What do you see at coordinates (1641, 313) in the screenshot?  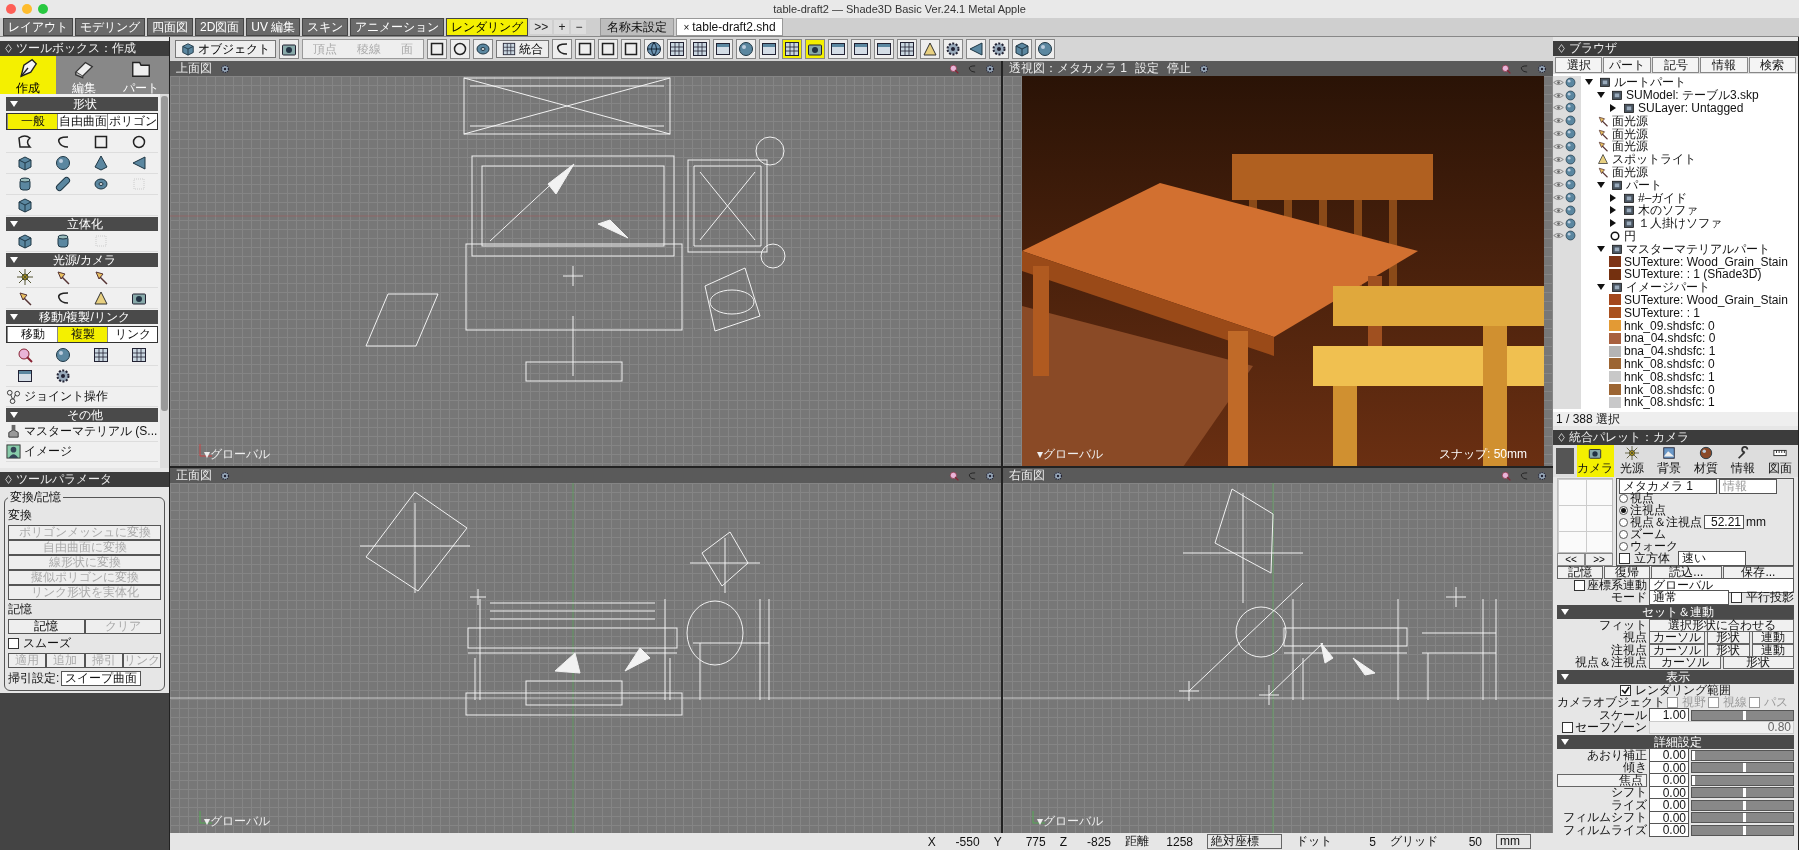 I see `tree-item: SUTexture: : 1` at bounding box center [1641, 313].